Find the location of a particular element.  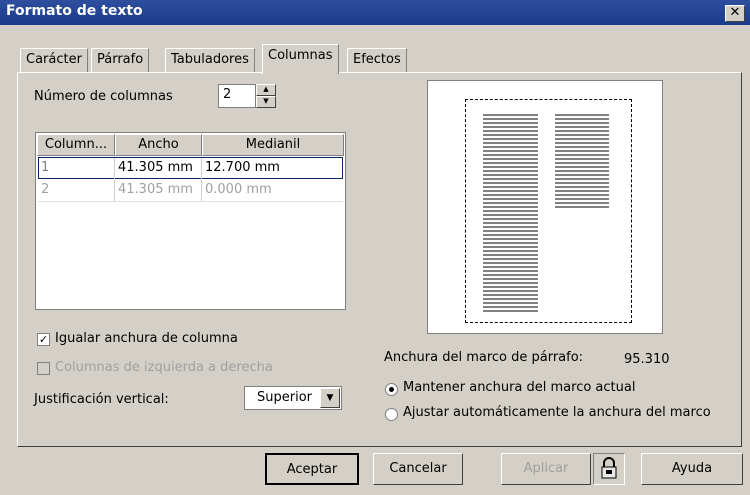

vertical-justification-value: Superior is located at coordinates (284, 397).